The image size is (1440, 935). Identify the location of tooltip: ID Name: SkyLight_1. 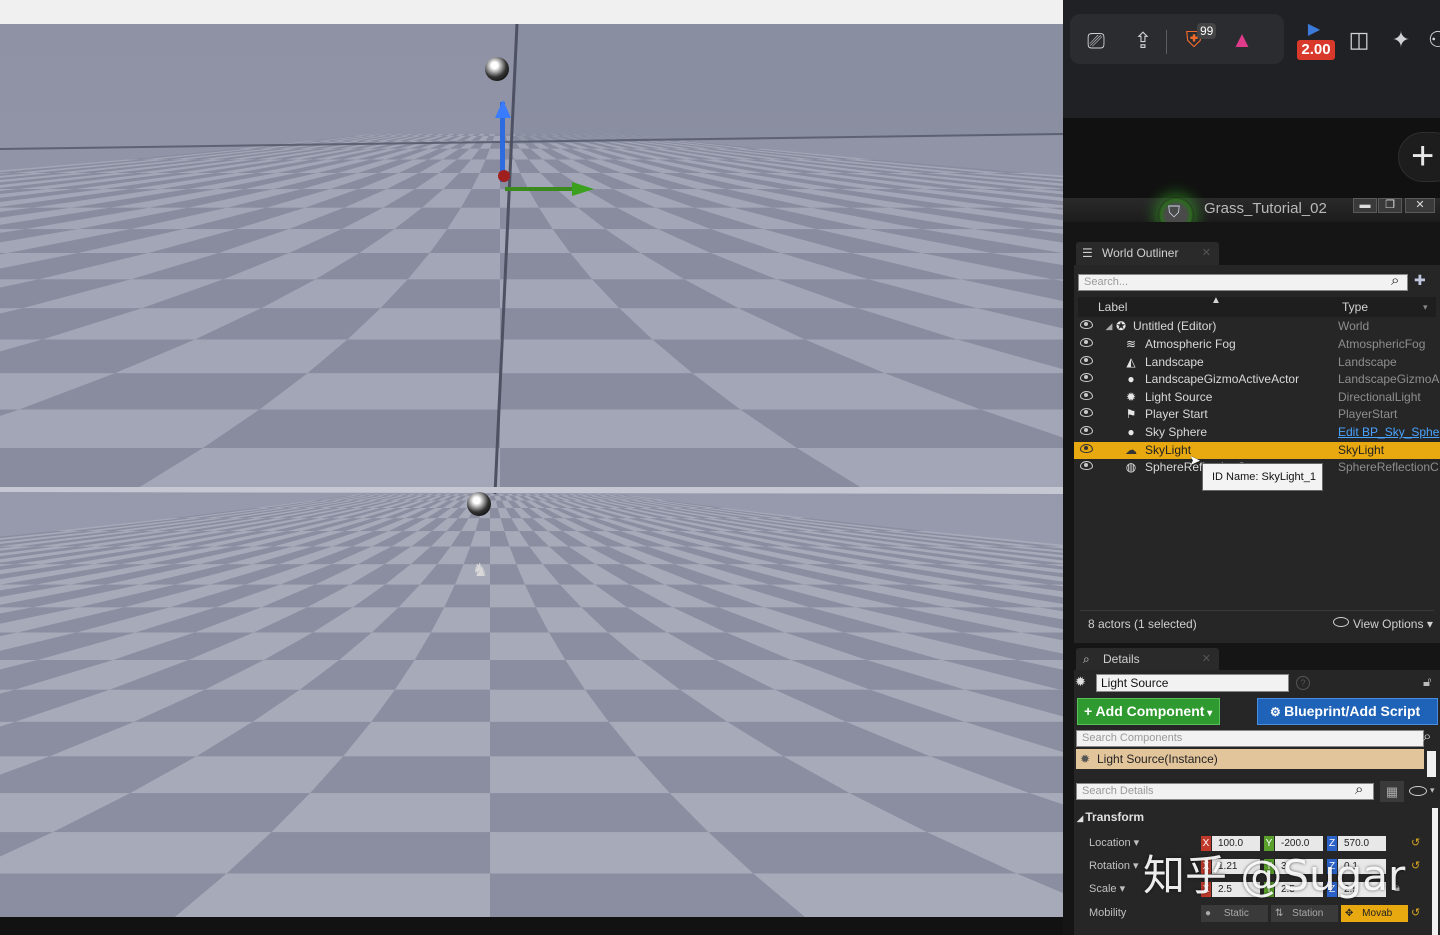
(1262, 477).